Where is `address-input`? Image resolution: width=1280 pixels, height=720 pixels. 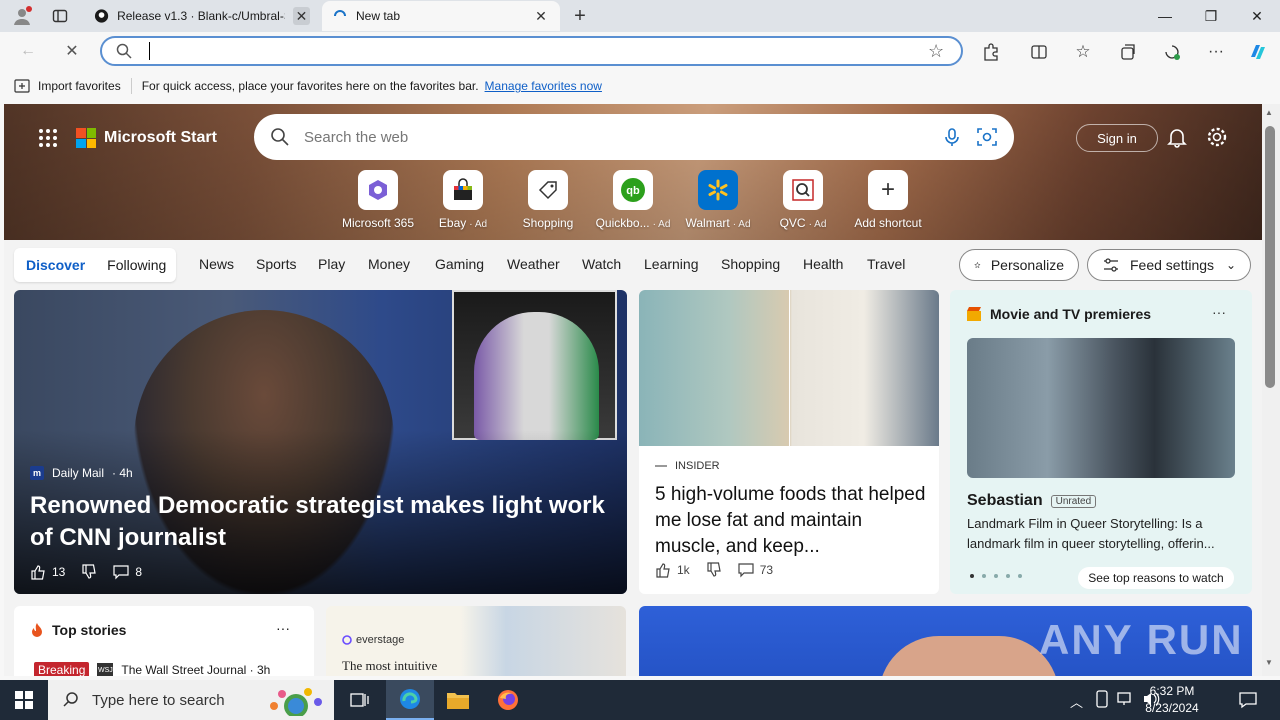 address-input is located at coordinates (526, 51).